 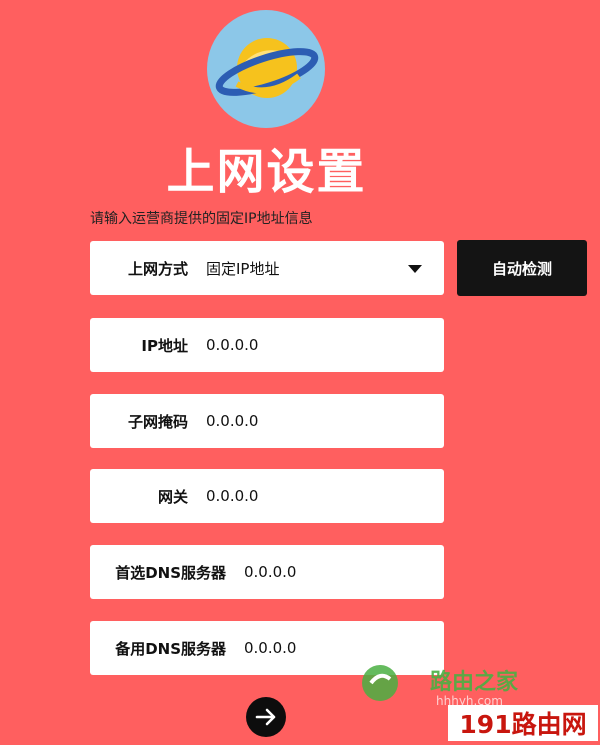 I want to click on primary-dns-field: 首选DNS服务器 0.0.0.0, so click(x=267, y=572).